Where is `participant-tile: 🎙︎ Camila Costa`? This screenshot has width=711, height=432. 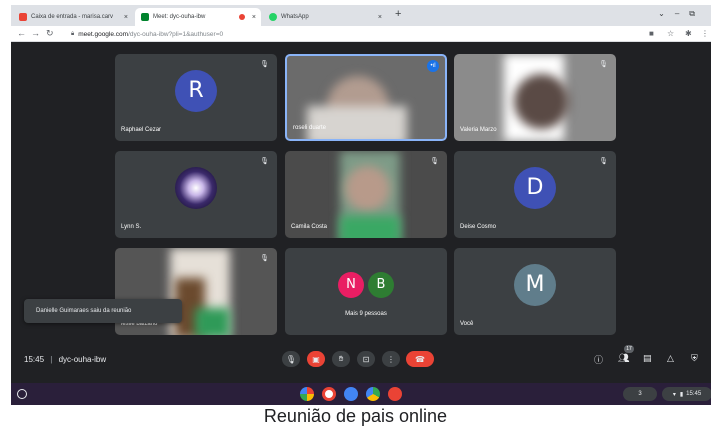 participant-tile: 🎙︎ Camila Costa is located at coordinates (366, 194).